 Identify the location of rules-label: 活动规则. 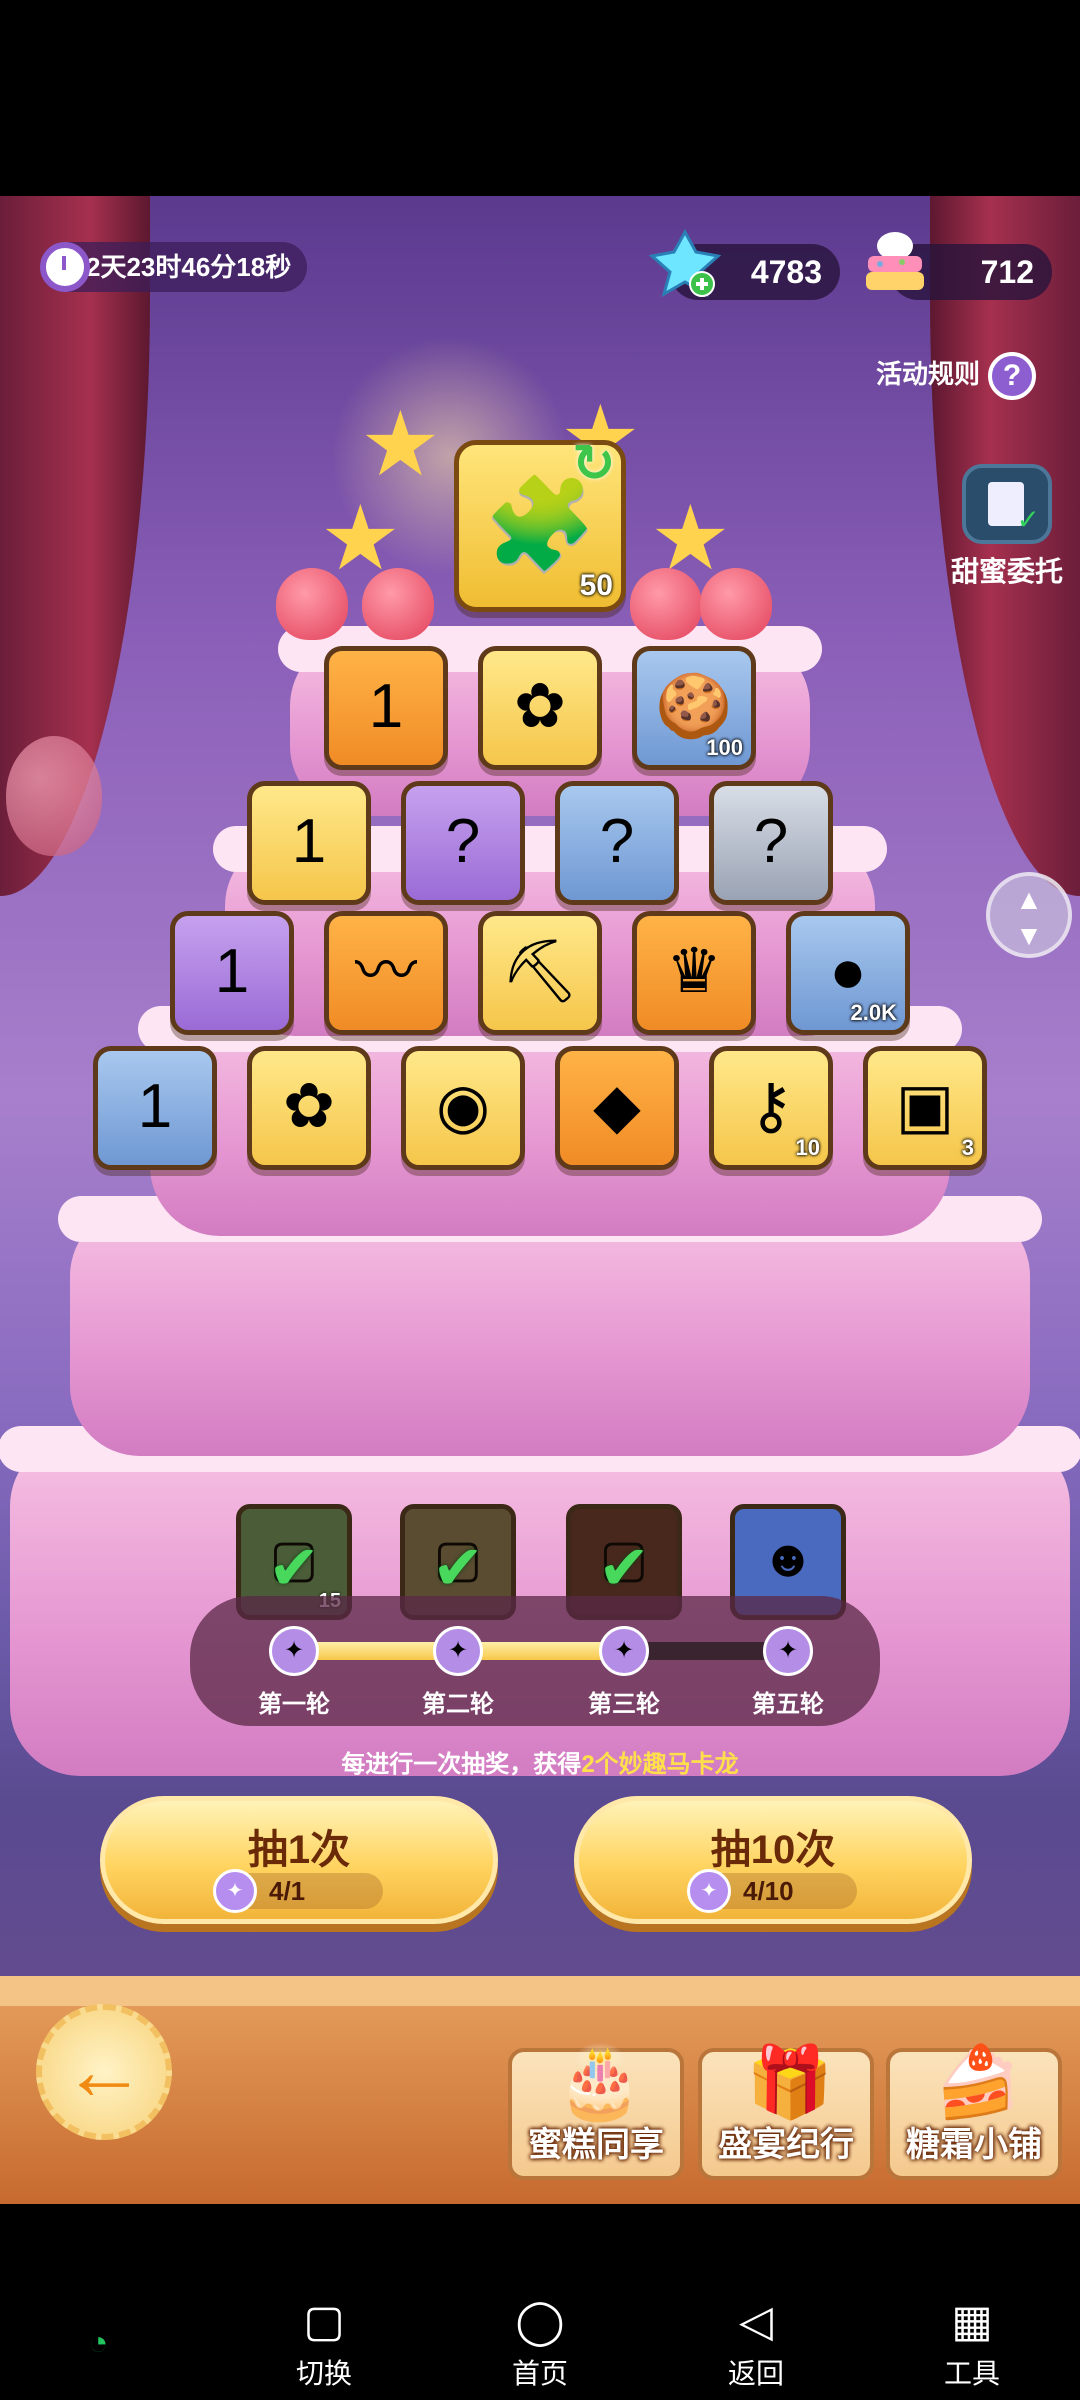
(928, 374).